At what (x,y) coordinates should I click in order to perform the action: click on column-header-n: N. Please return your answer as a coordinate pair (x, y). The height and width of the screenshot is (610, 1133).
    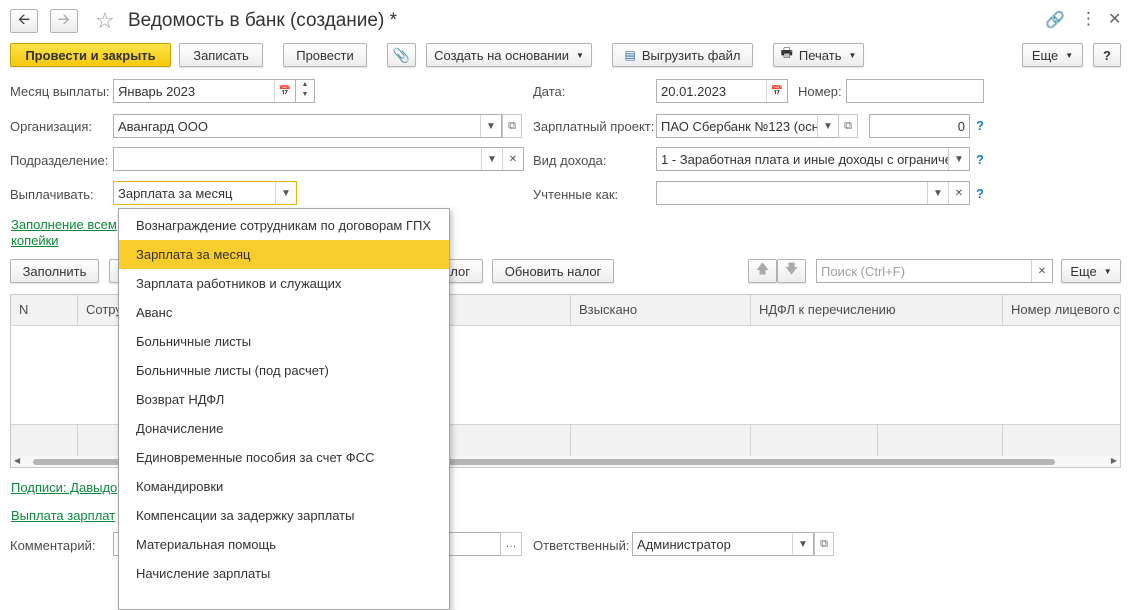
    Looking at the image, I should click on (44, 310).